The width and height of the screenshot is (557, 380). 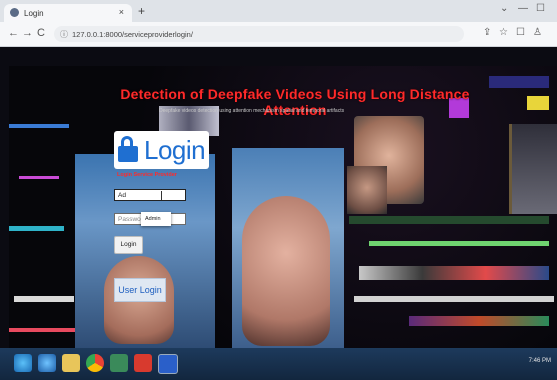 I want to click on browser-tab: Login ×, so click(x=68, y=13).